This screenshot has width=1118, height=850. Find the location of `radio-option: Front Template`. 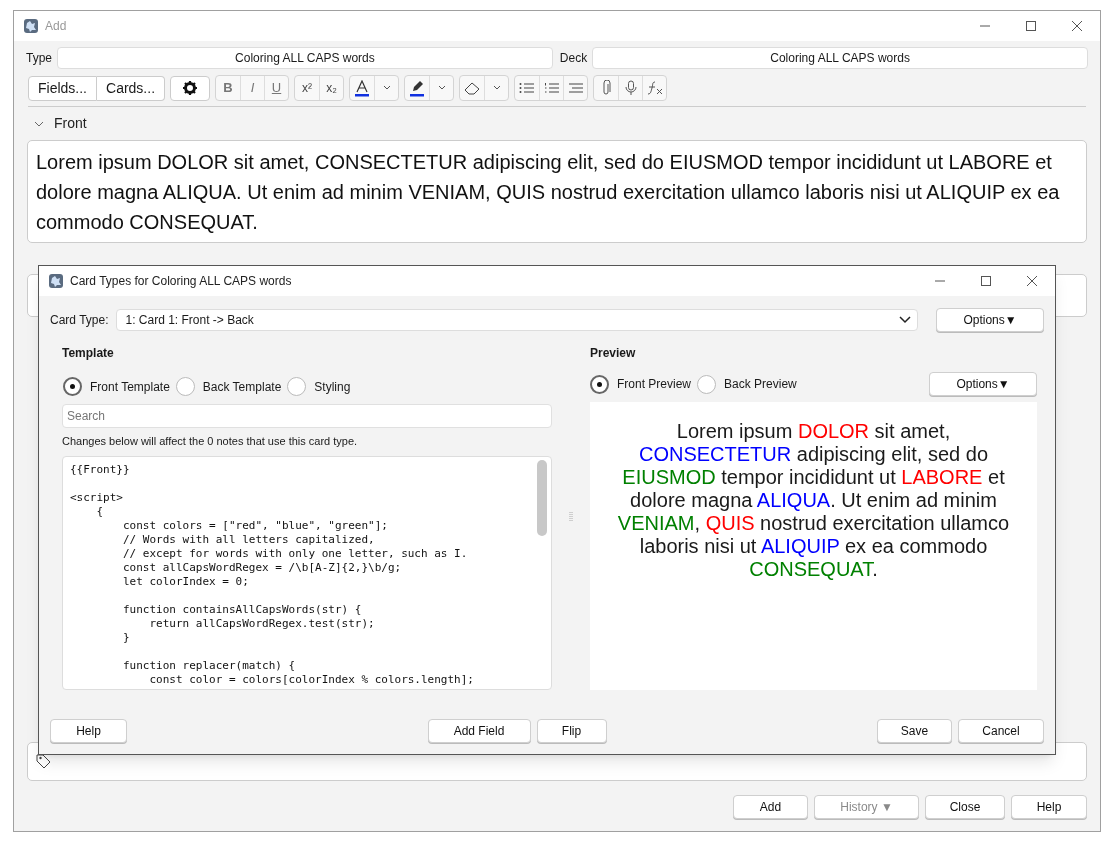

radio-option: Front Template is located at coordinates (116, 386).